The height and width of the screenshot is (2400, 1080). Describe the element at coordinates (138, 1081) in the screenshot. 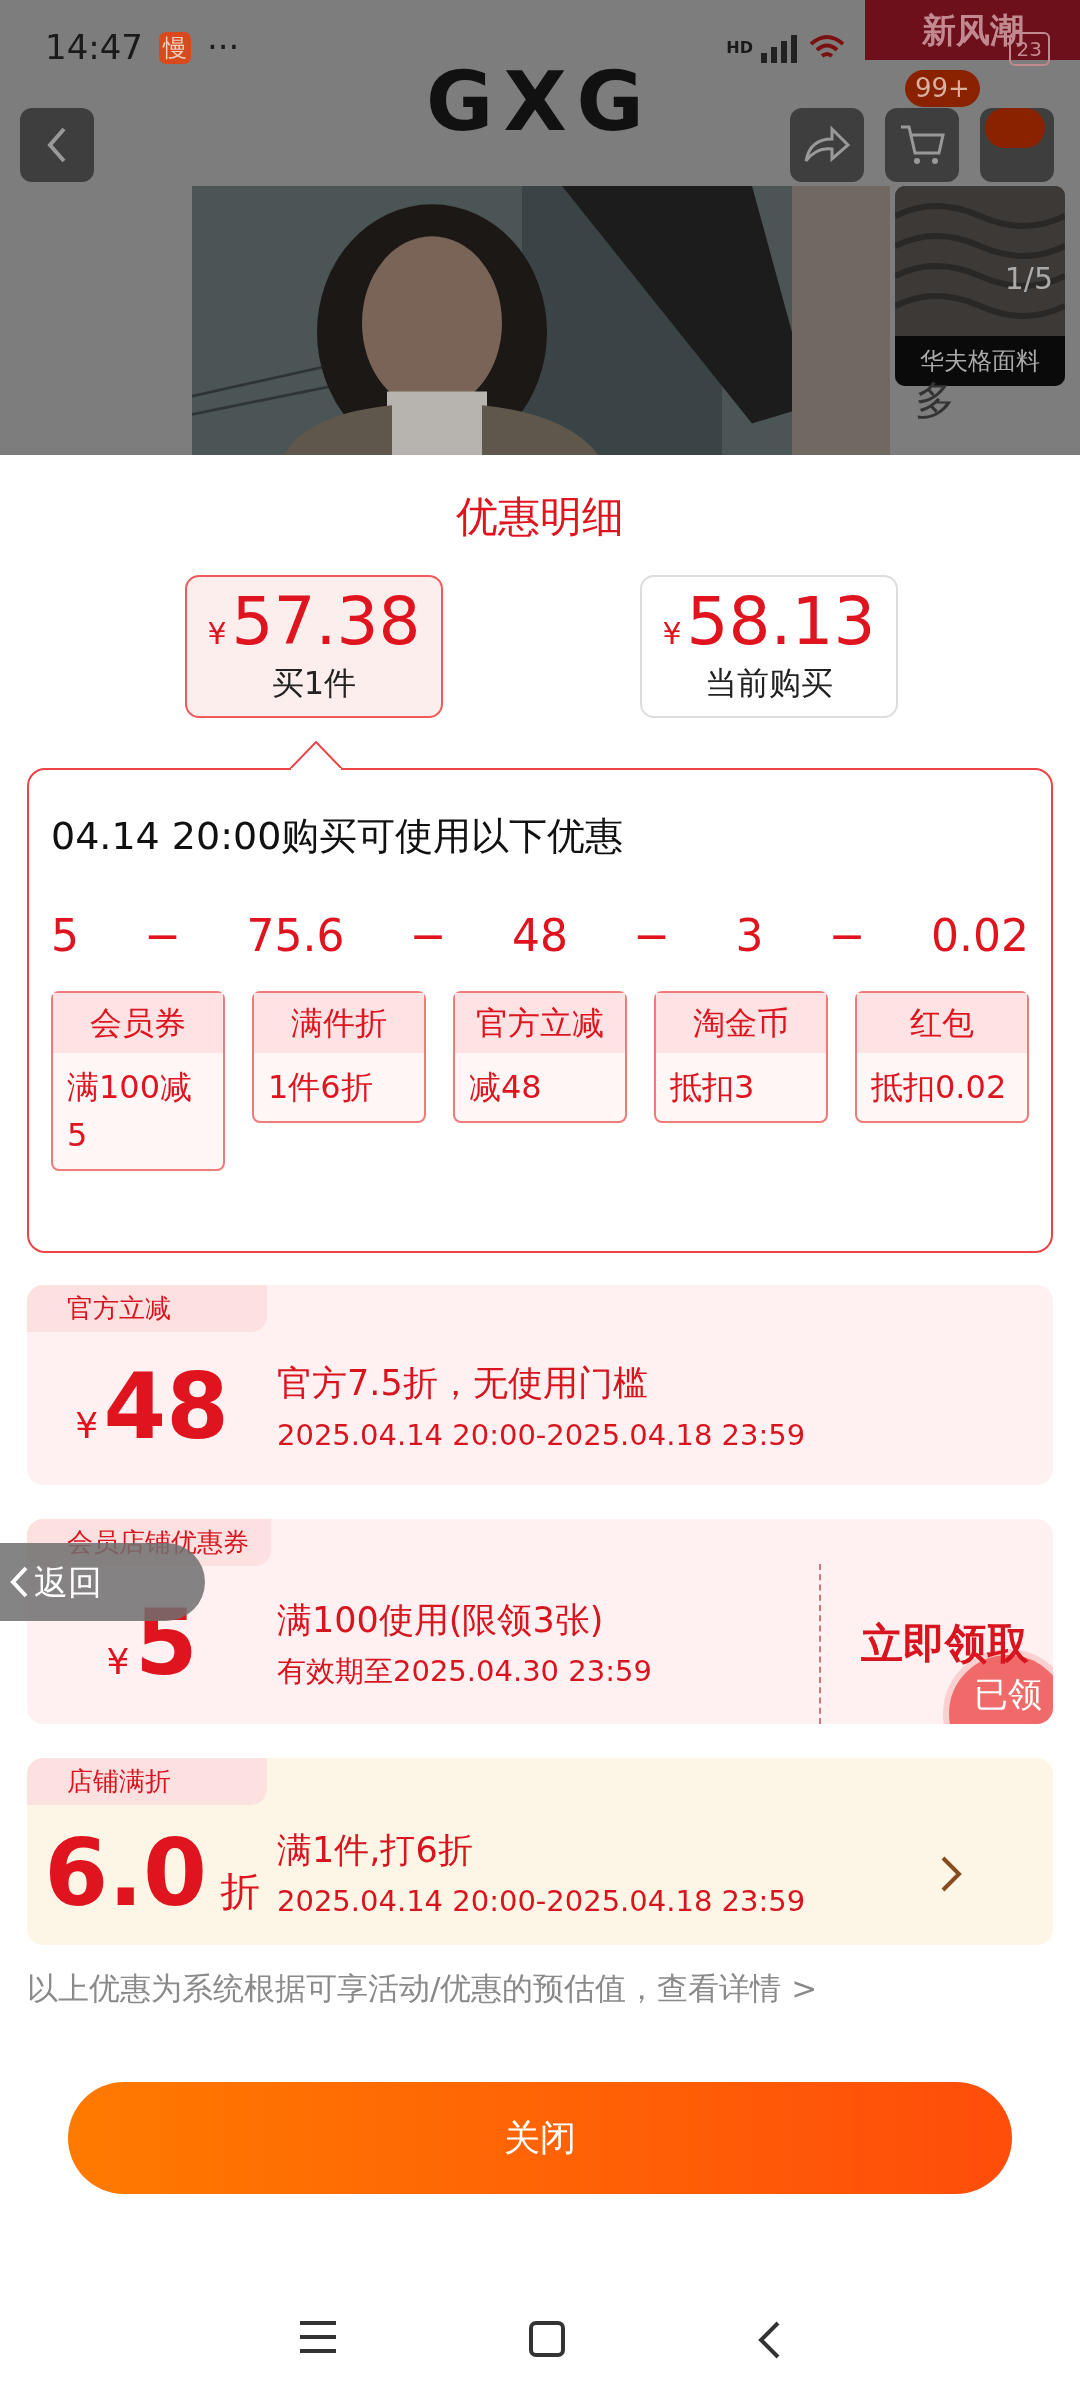

I see `discount-chip: 会员券 满100减5` at that location.